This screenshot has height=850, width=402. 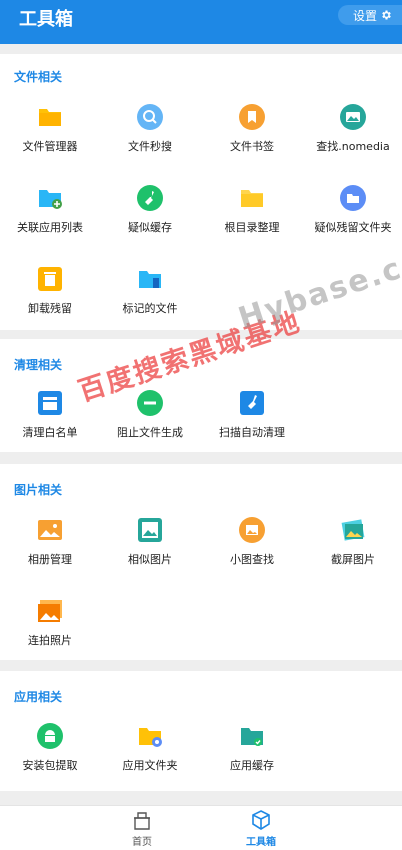 I want to click on section-title-clean: 清理相关, so click(x=38, y=365).